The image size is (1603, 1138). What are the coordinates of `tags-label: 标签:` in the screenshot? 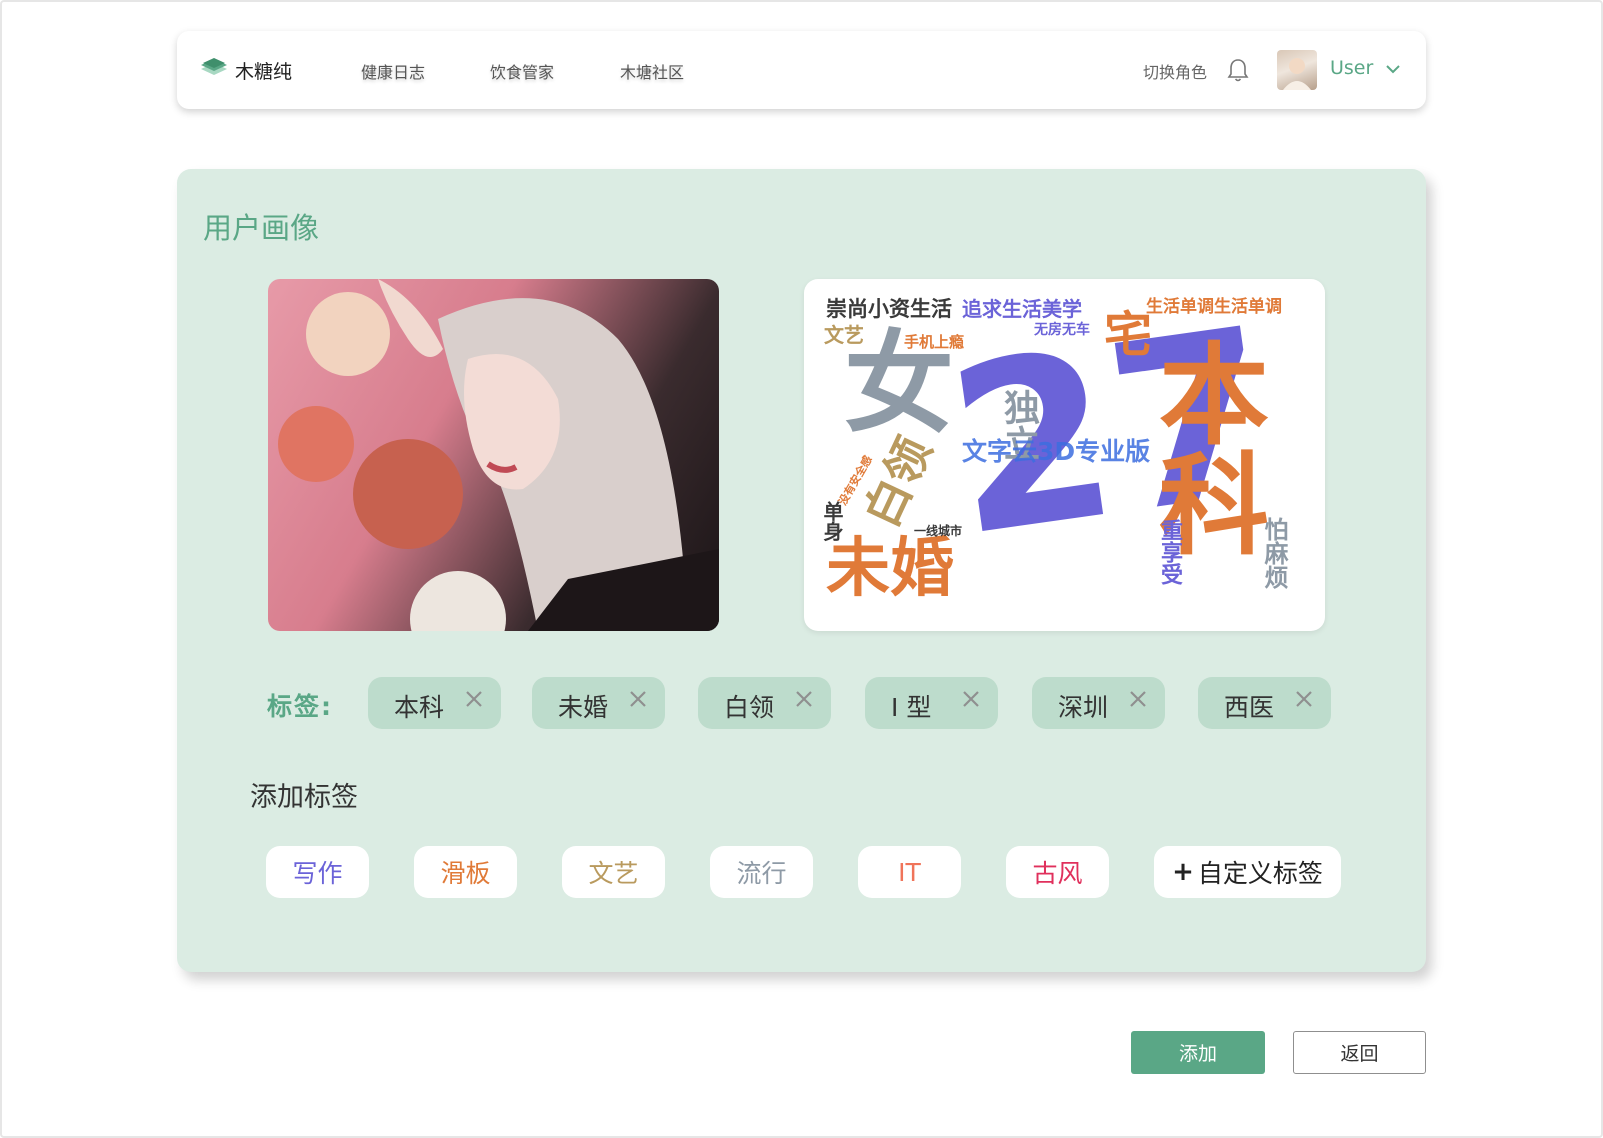 It's located at (300, 706).